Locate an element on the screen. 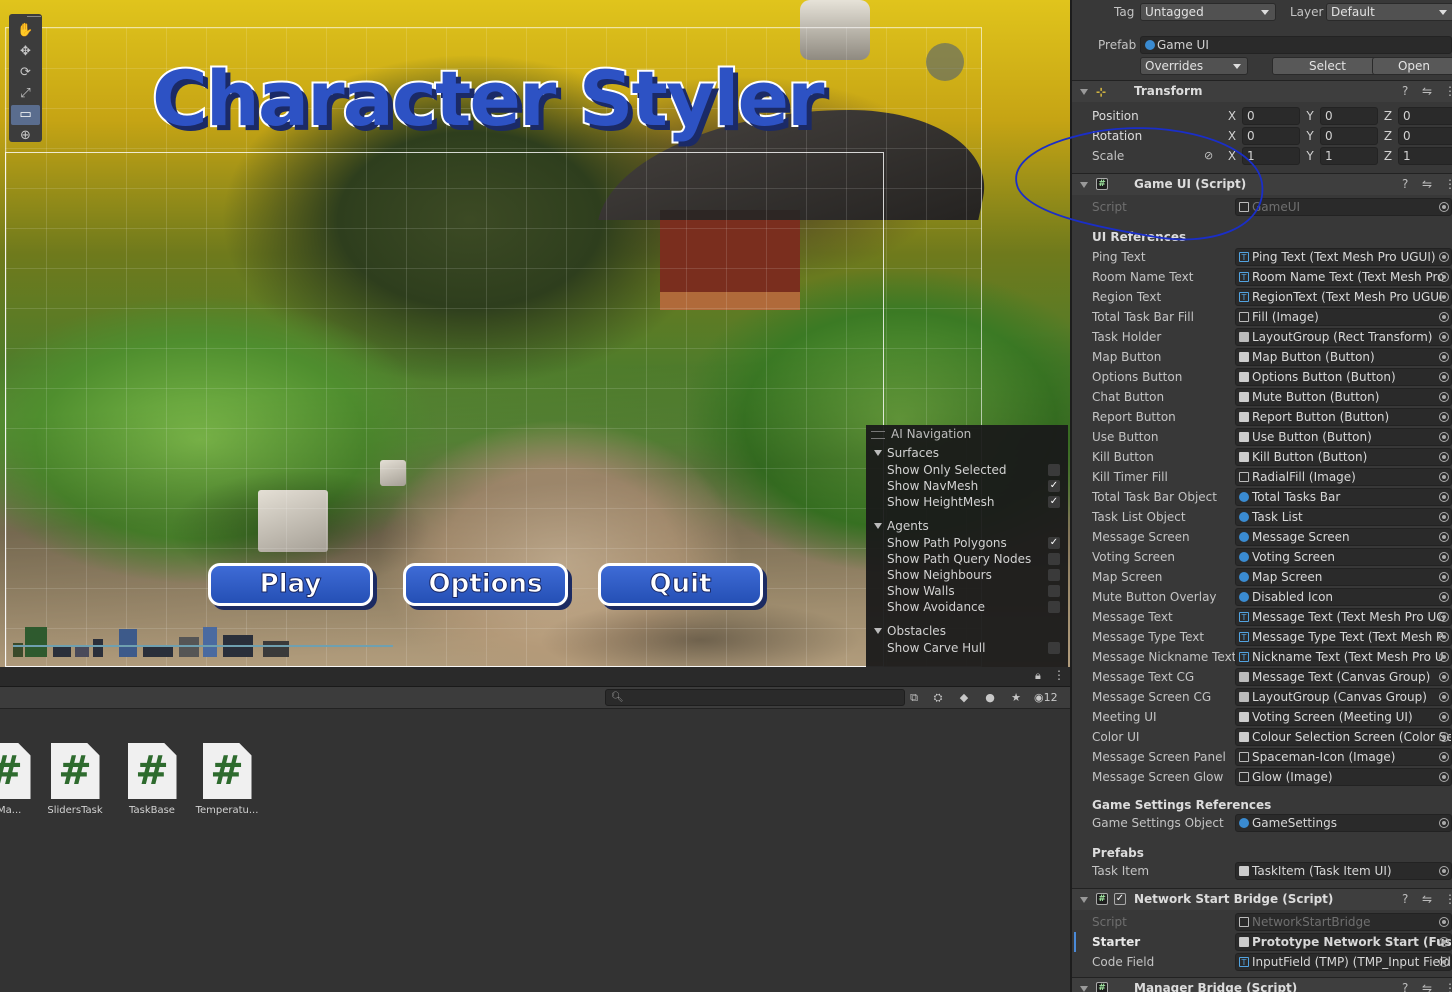 This screenshot has height=992, width=1452. agents-section: Agents is located at coordinates (967, 526).